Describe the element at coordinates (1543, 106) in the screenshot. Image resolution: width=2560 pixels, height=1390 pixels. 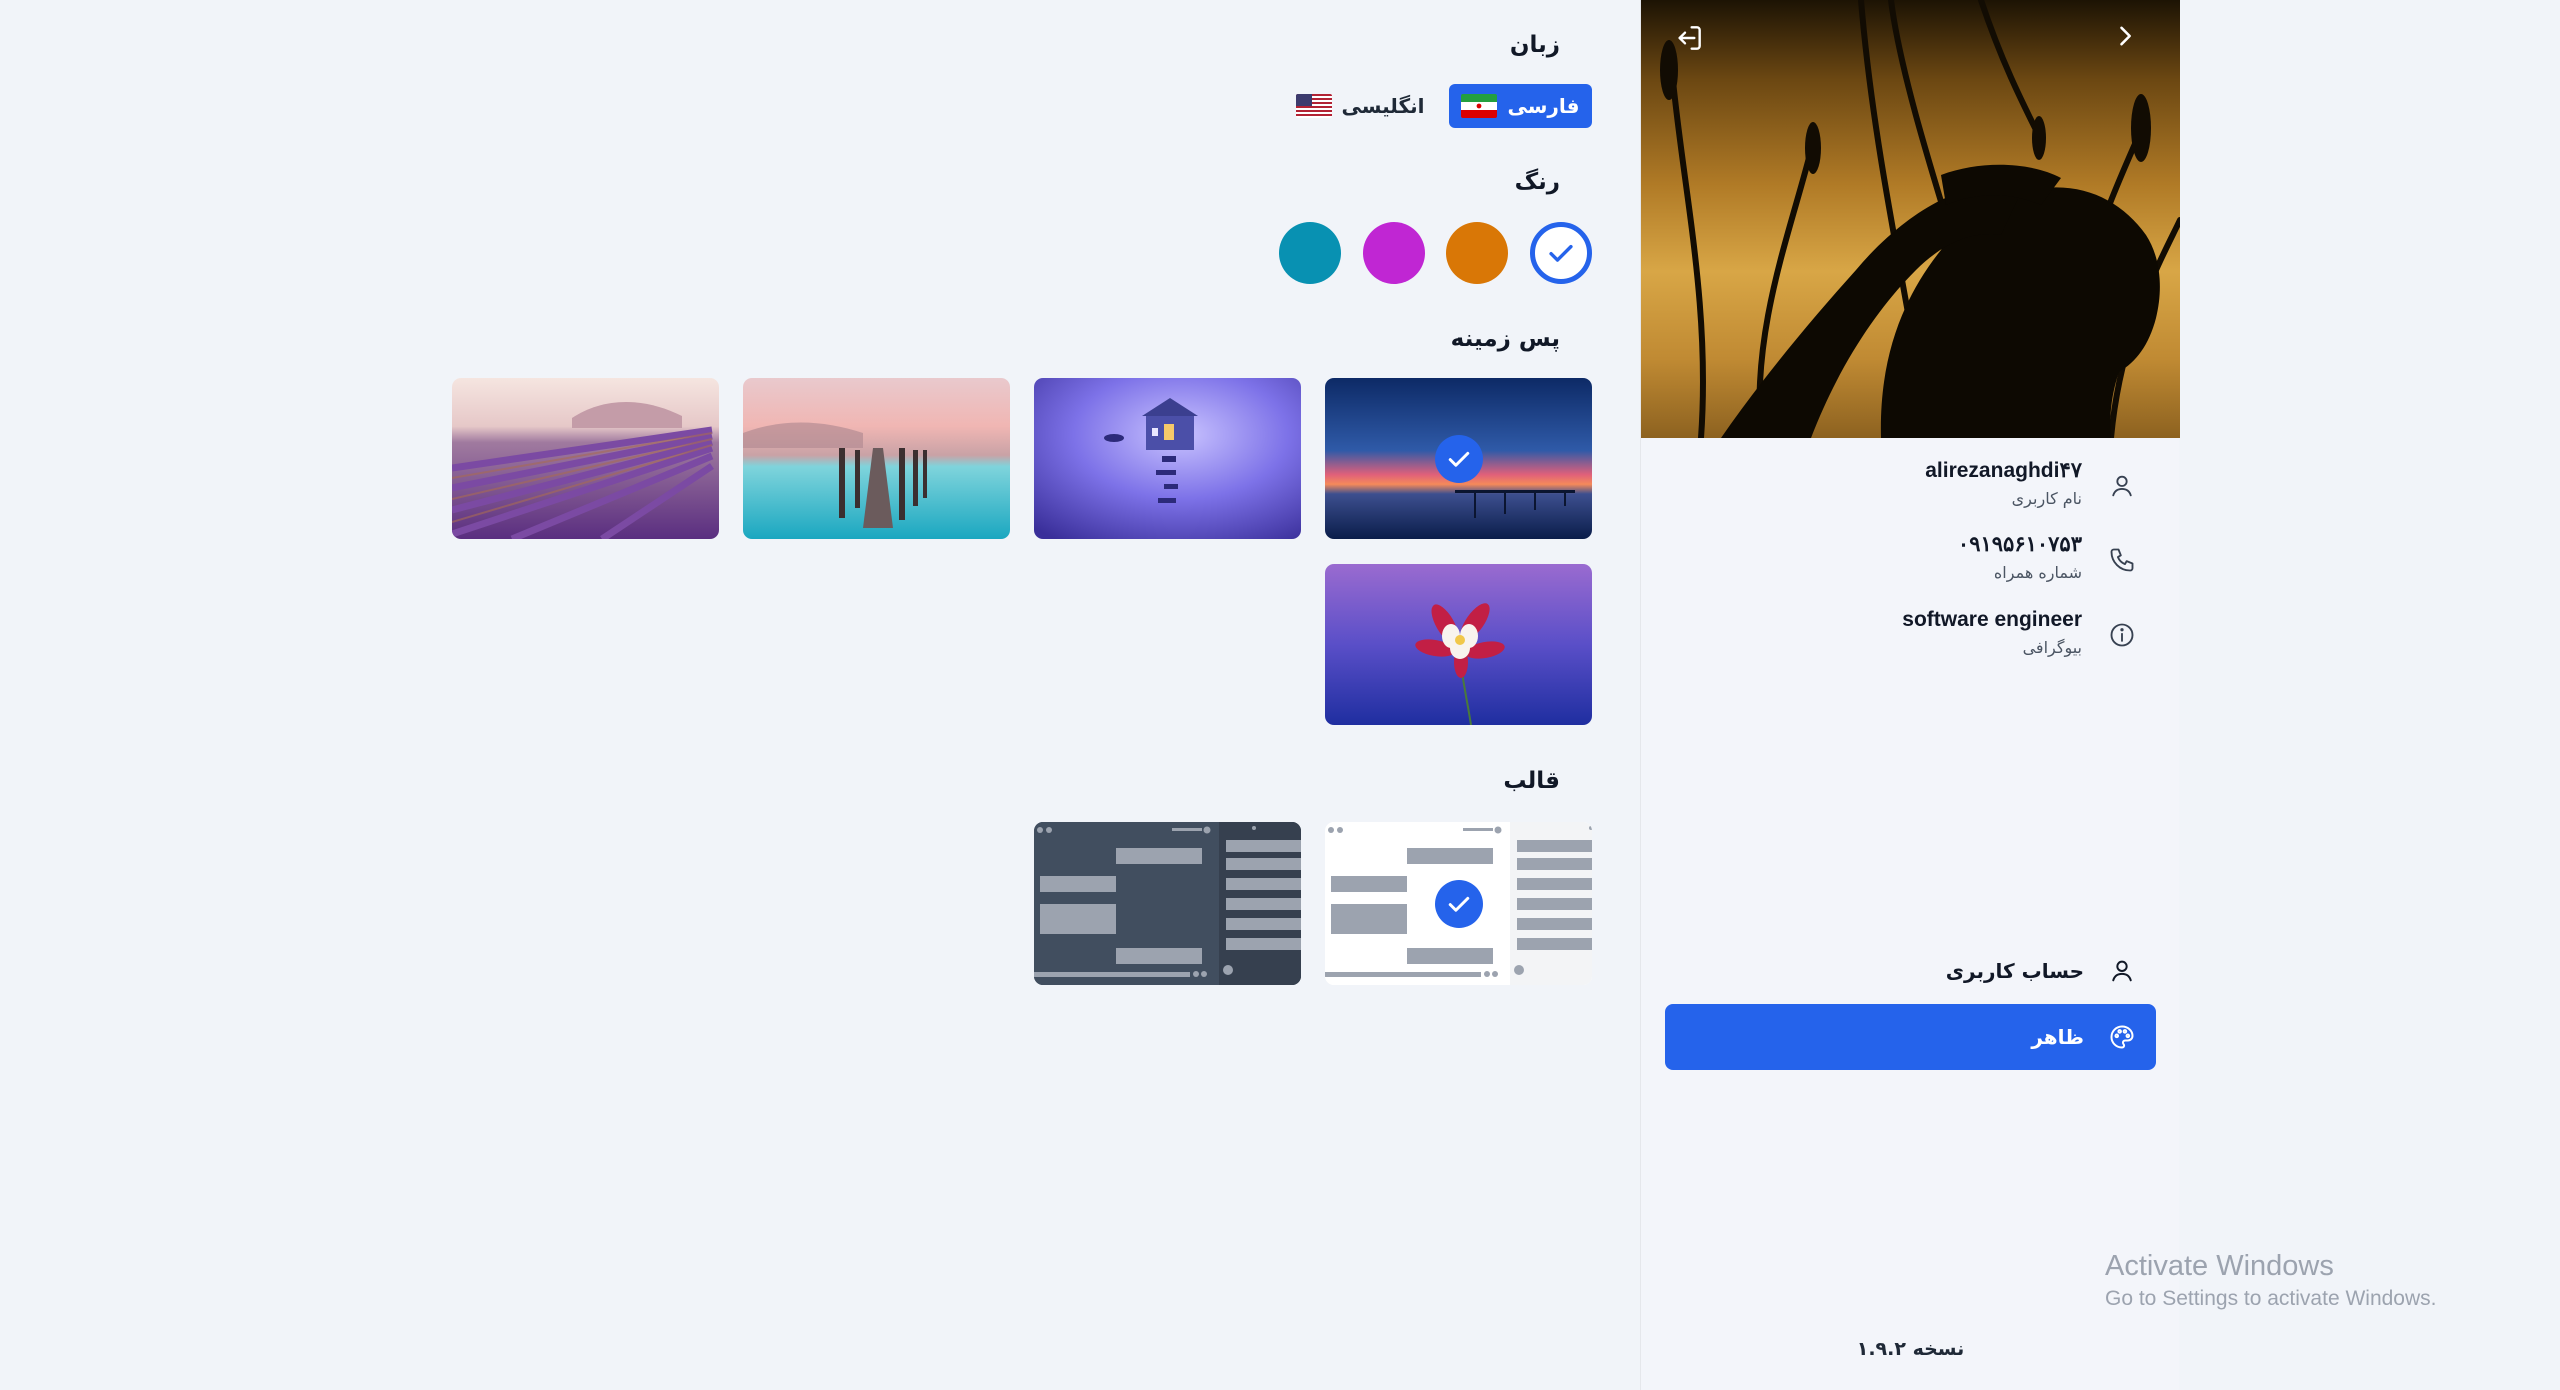
I see `language-option-farsi-label: فارسی` at that location.